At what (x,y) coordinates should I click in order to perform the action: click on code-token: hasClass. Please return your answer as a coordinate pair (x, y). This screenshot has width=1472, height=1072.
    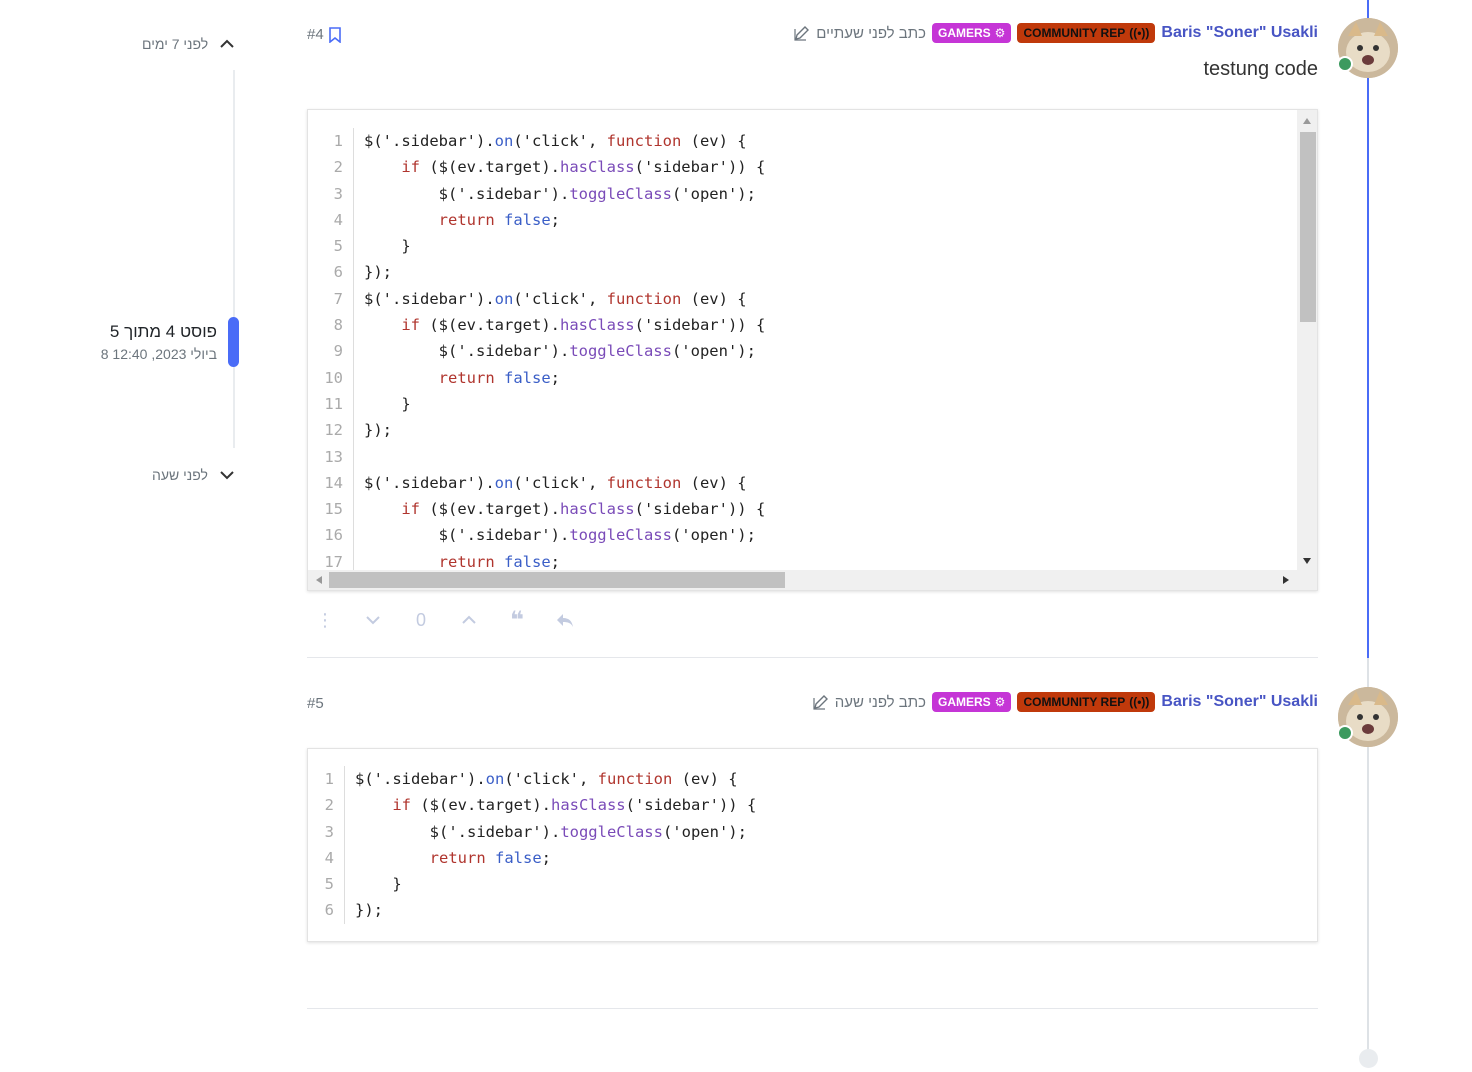
    Looking at the image, I should click on (597, 325).